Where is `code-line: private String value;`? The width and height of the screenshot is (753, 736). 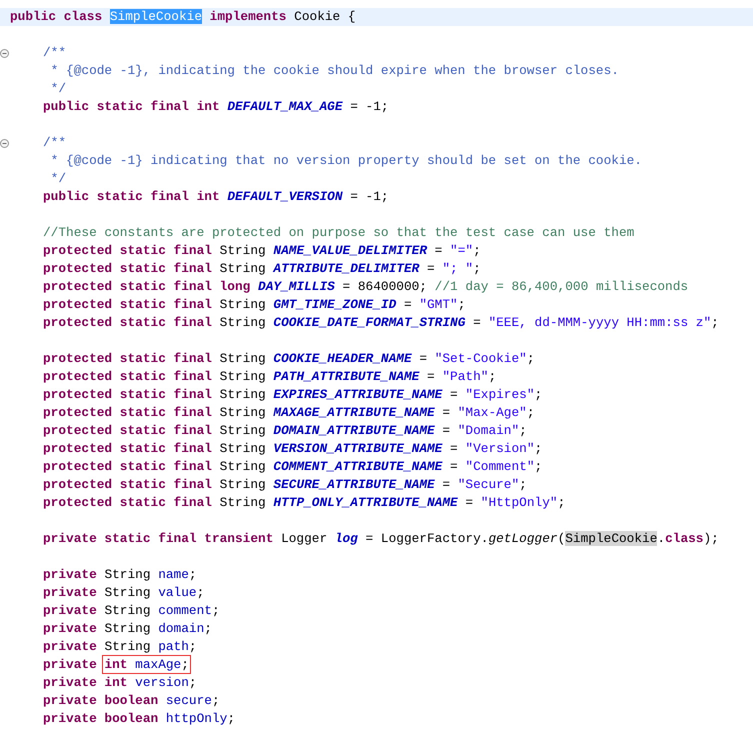 code-line: private String value; is located at coordinates (123, 593).